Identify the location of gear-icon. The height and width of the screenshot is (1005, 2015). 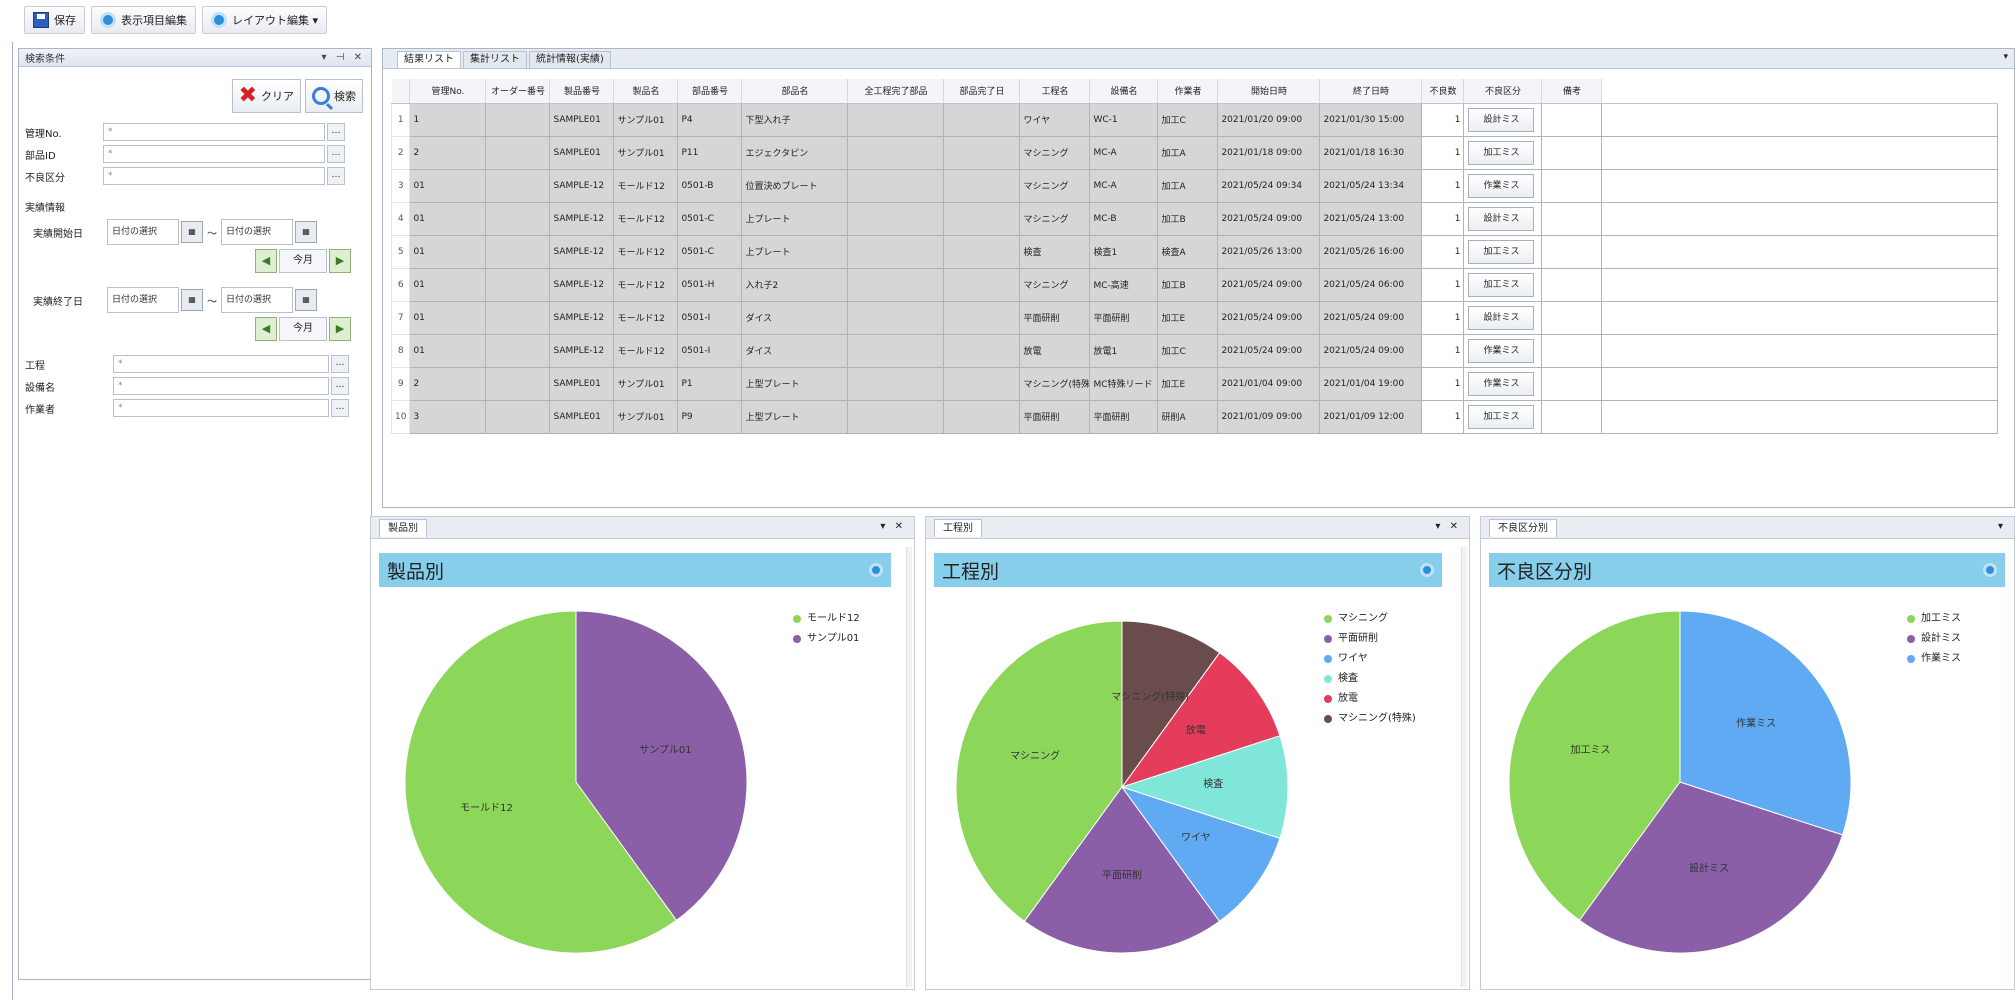
(1427, 570).